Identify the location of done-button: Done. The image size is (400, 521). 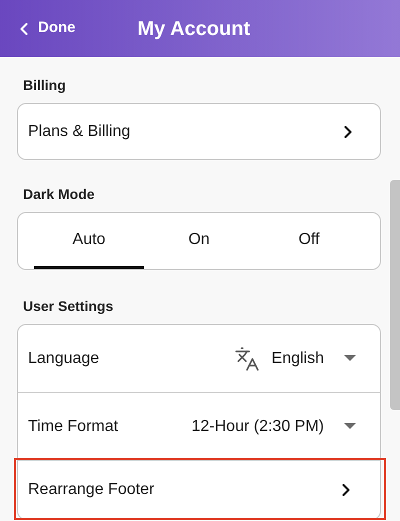
(45, 28).